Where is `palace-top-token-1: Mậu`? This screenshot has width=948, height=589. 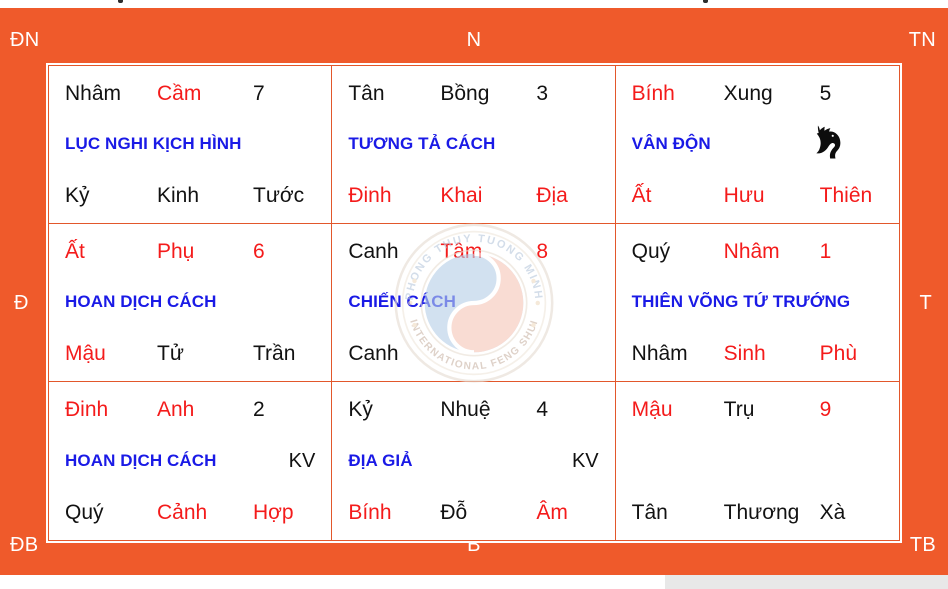
palace-top-token-1: Mậu is located at coordinates (652, 409).